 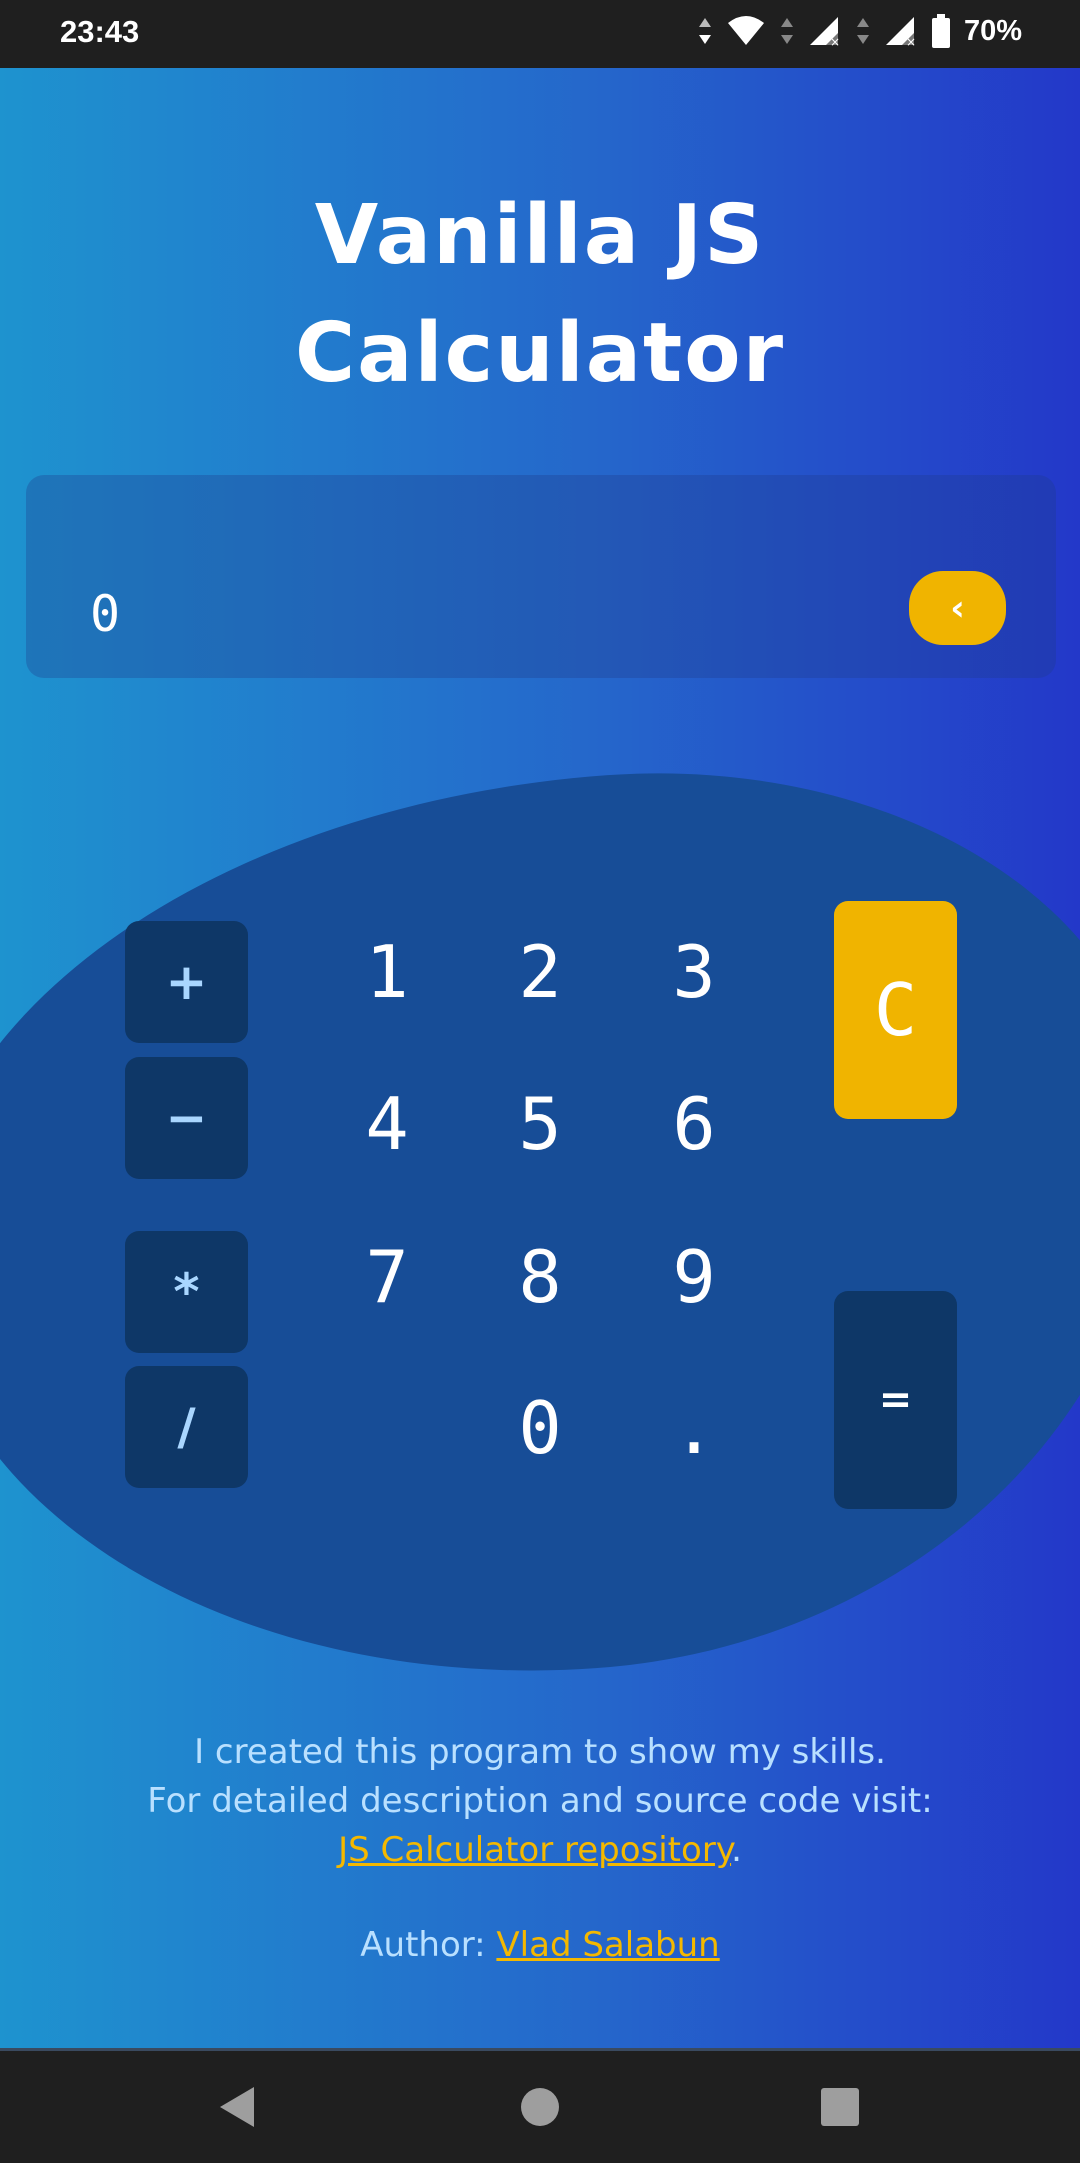 I want to click on wifi-icon, so click(x=745, y=30).